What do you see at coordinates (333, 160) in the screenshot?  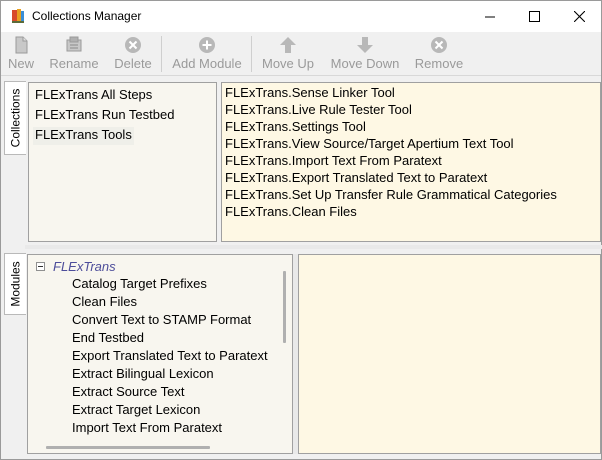 I see `list-item: FLExTrans.Import Text From Paratext` at bounding box center [333, 160].